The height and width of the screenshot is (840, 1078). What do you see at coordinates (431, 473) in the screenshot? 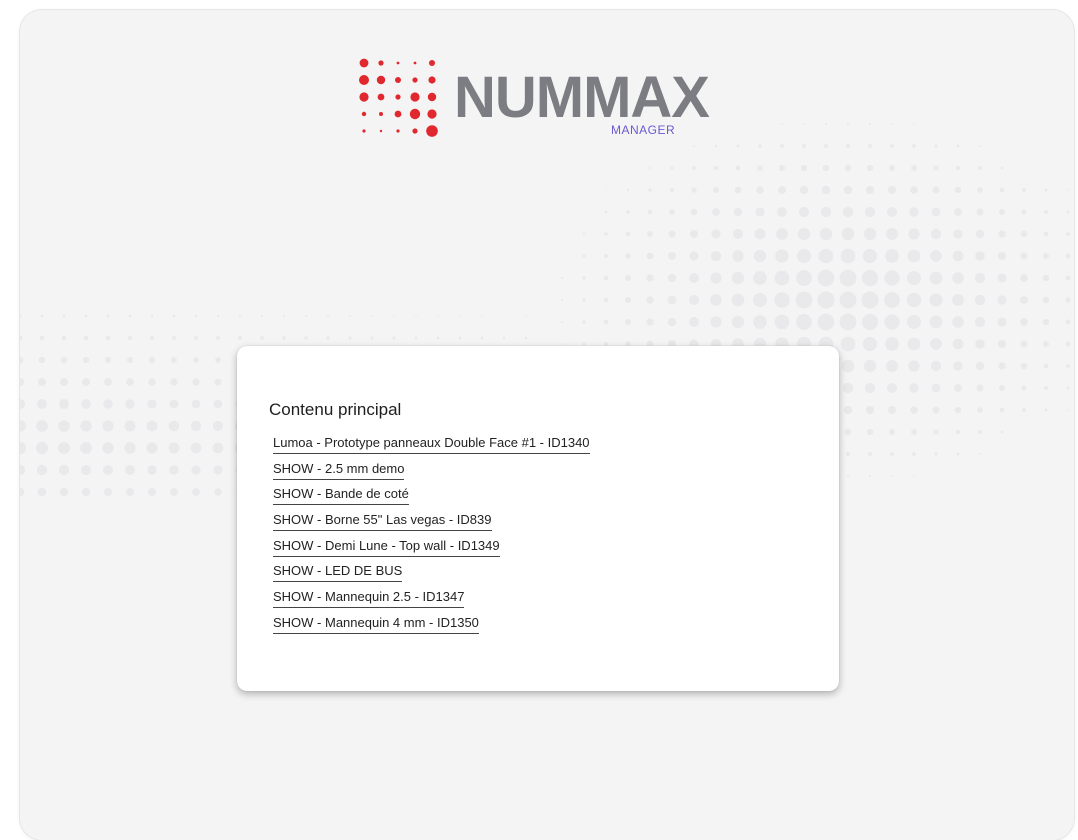
I see `list-item: SHOW - 2.5 mm demo` at bounding box center [431, 473].